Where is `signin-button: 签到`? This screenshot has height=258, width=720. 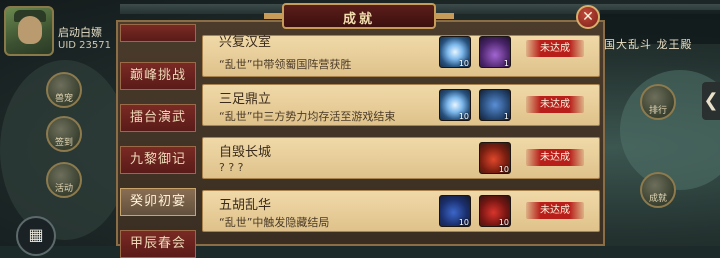
signin-button: 签到 is located at coordinates (64, 134).